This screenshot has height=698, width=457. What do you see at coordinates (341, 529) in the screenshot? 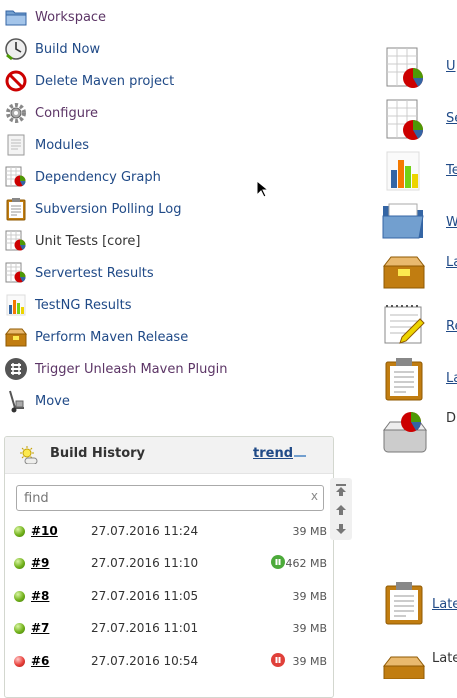
I see `next-page-icon` at bounding box center [341, 529].